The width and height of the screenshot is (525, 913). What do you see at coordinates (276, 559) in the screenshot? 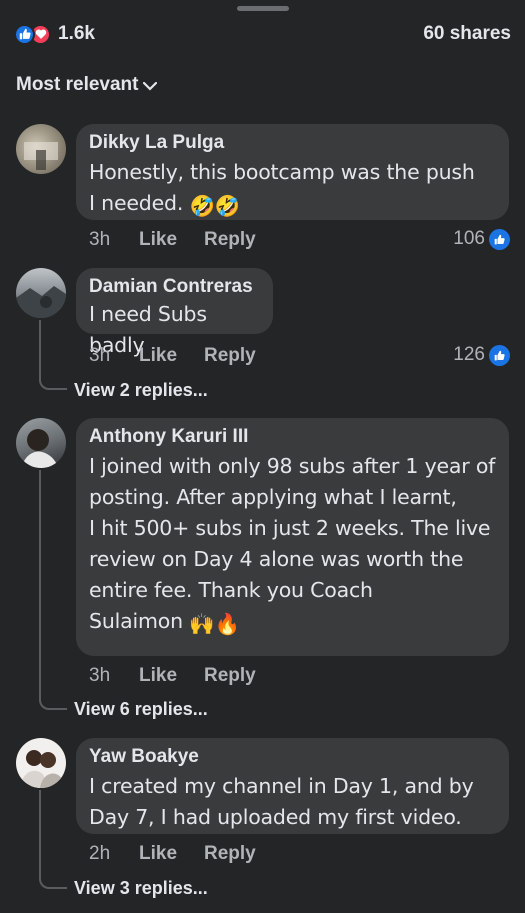
I see `comment-line: review on Day 4 alone was worth the` at bounding box center [276, 559].